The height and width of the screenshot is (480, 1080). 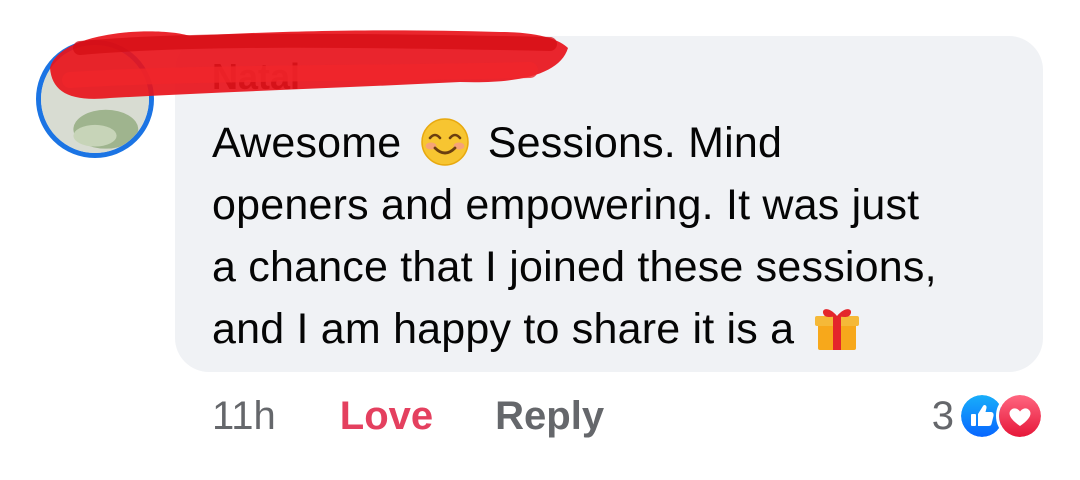 I want to click on comment-text-line: openers and empowering. It was just, so click(x=566, y=205).